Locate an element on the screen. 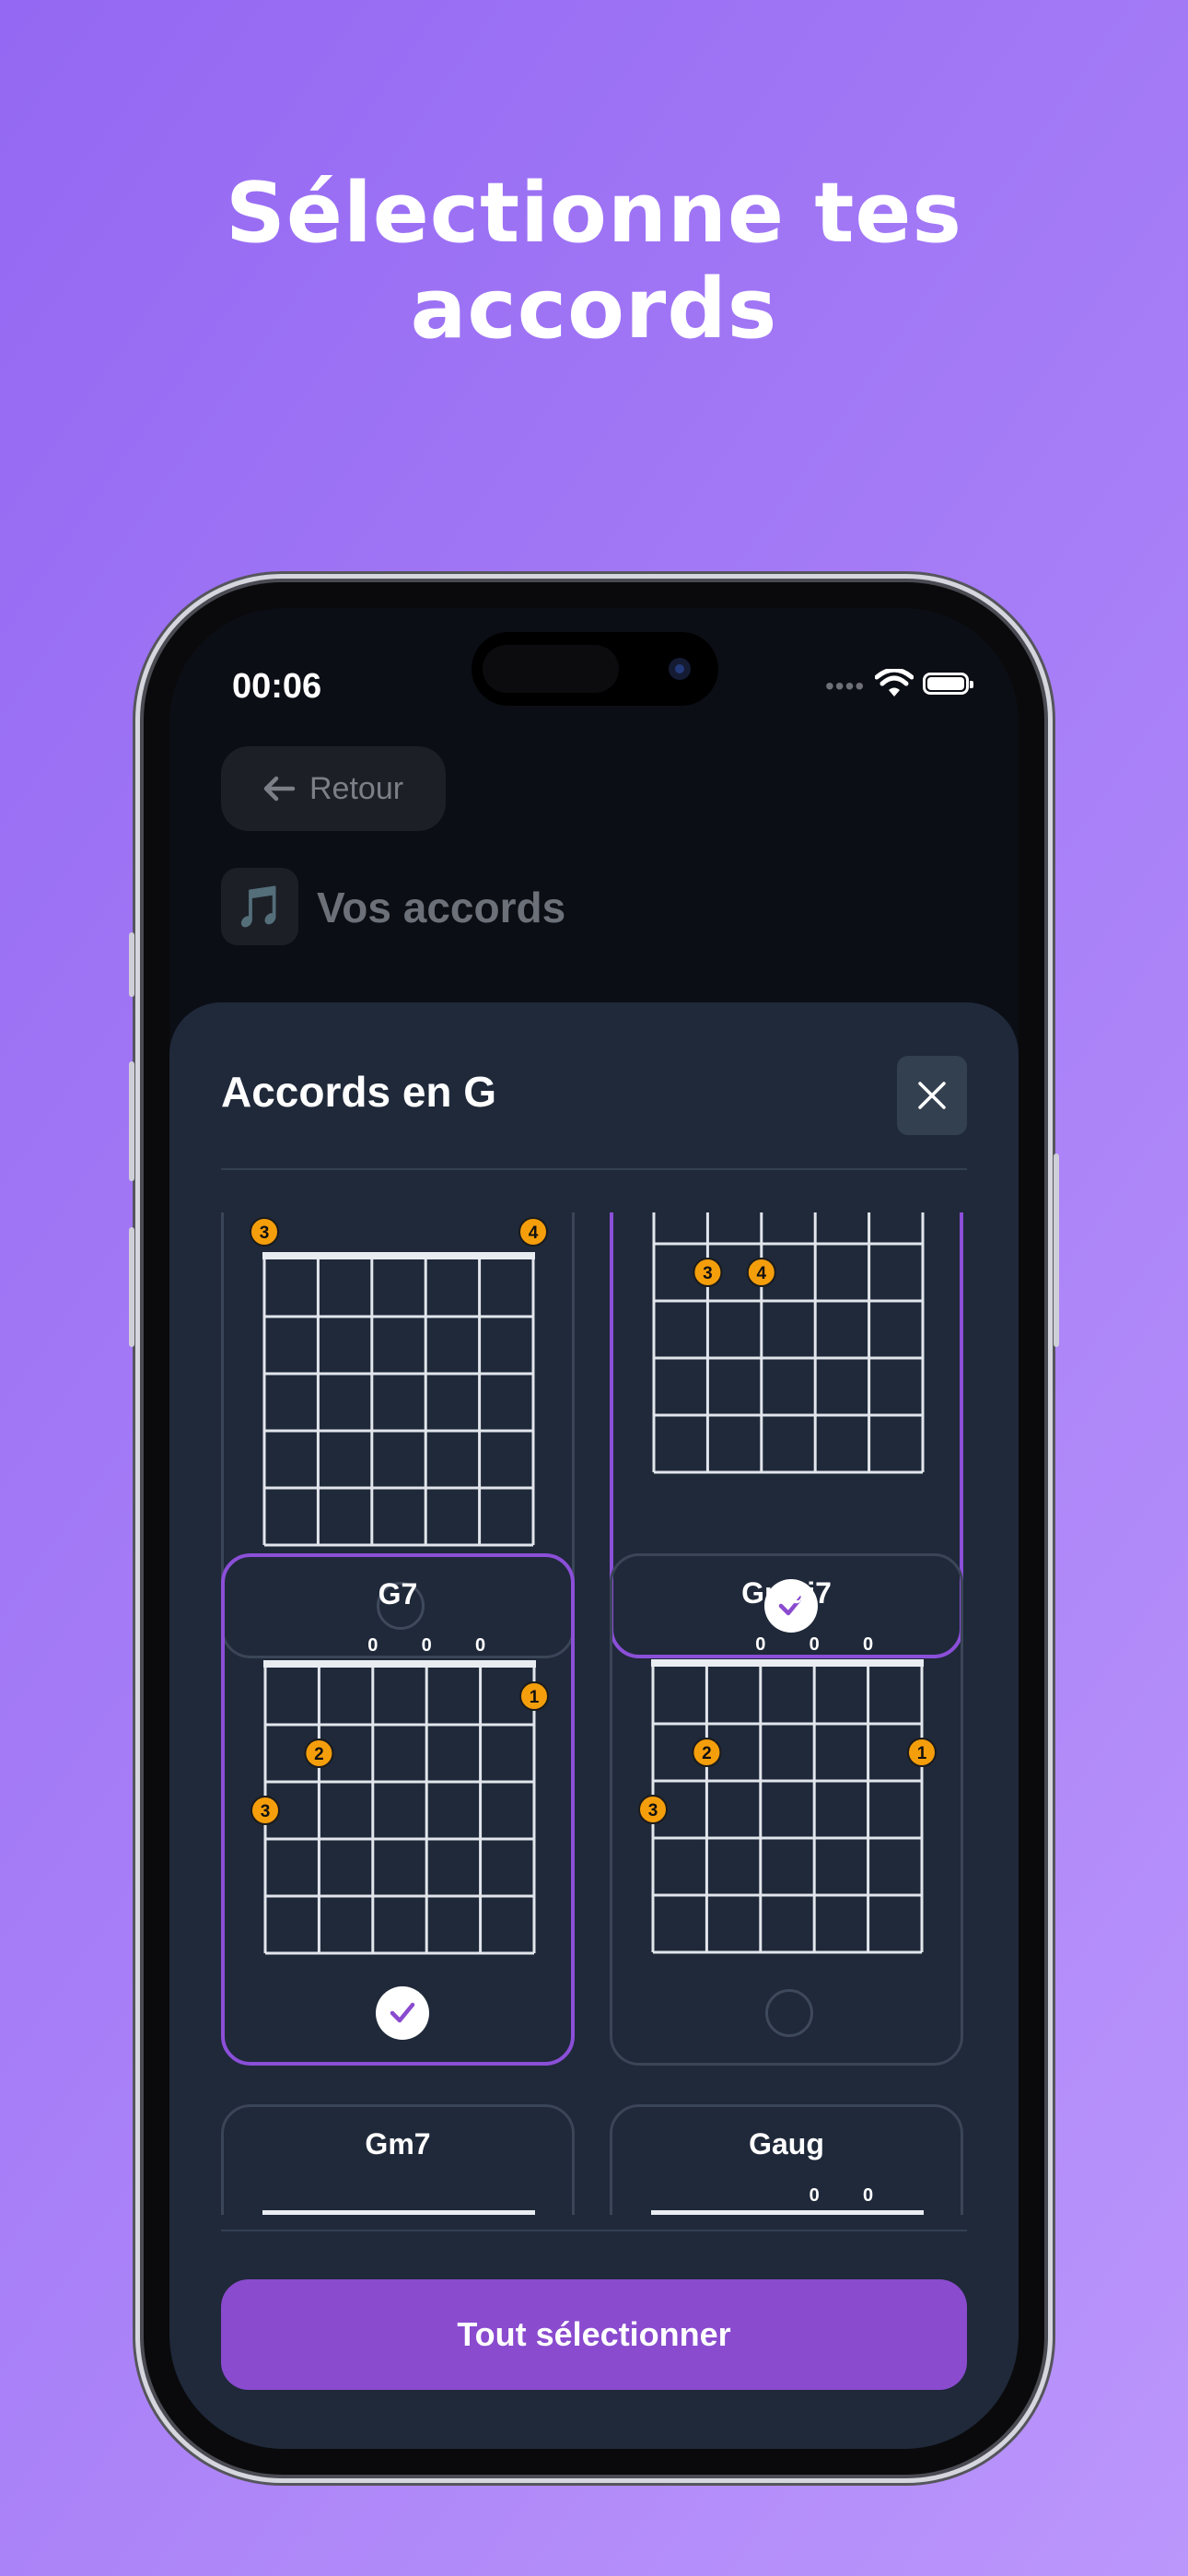 This screenshot has width=1188, height=2576. unselected-radio is located at coordinates (789, 2013).